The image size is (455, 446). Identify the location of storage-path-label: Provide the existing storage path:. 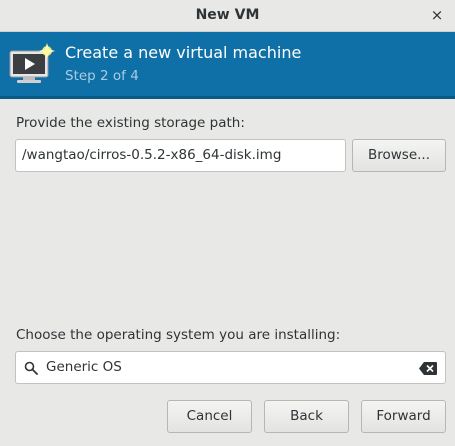
(130, 123).